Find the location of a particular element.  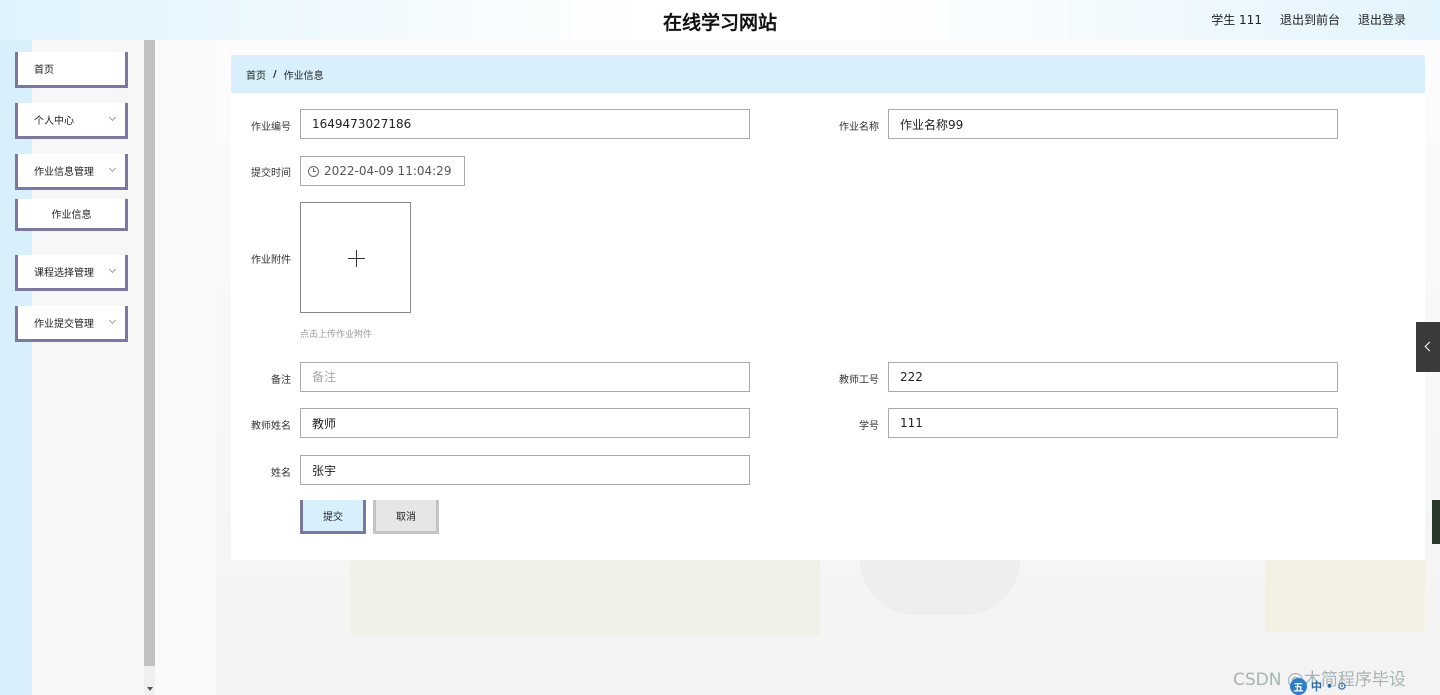

sidebar-item-home: 首页 is located at coordinates (71, 70).